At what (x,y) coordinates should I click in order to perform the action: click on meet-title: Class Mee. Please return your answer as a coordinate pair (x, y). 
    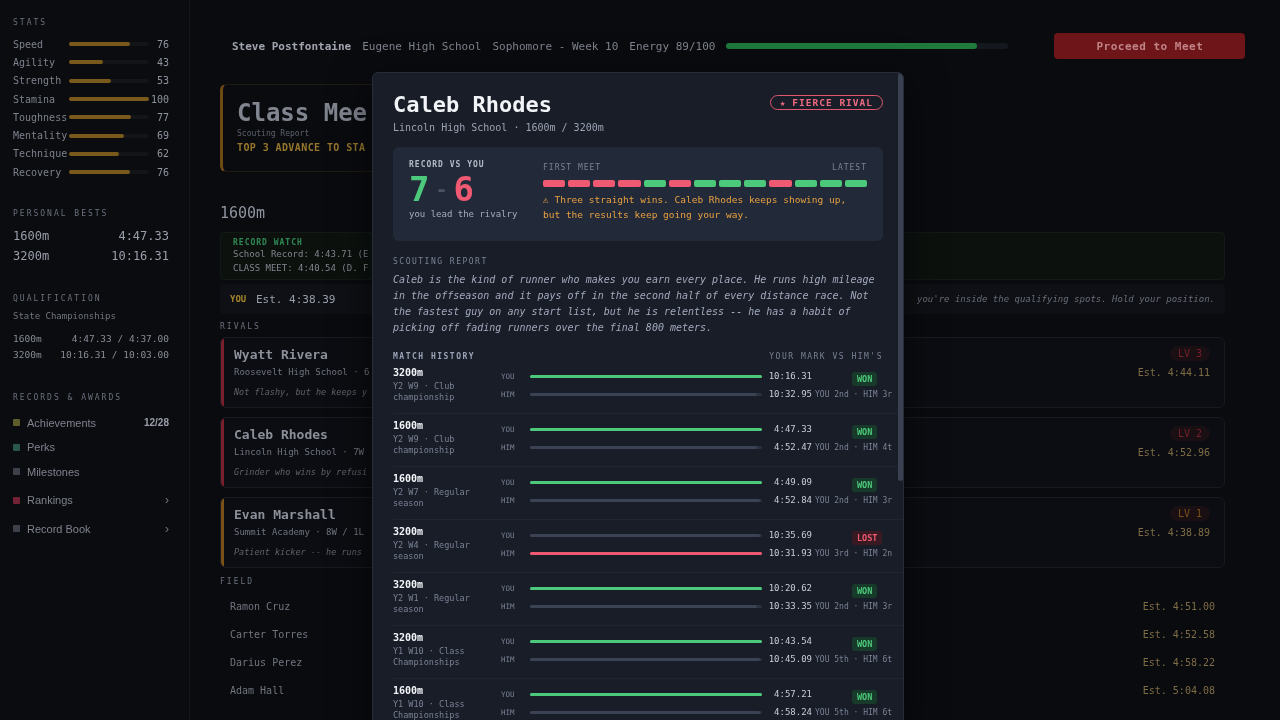
    Looking at the image, I should click on (302, 113).